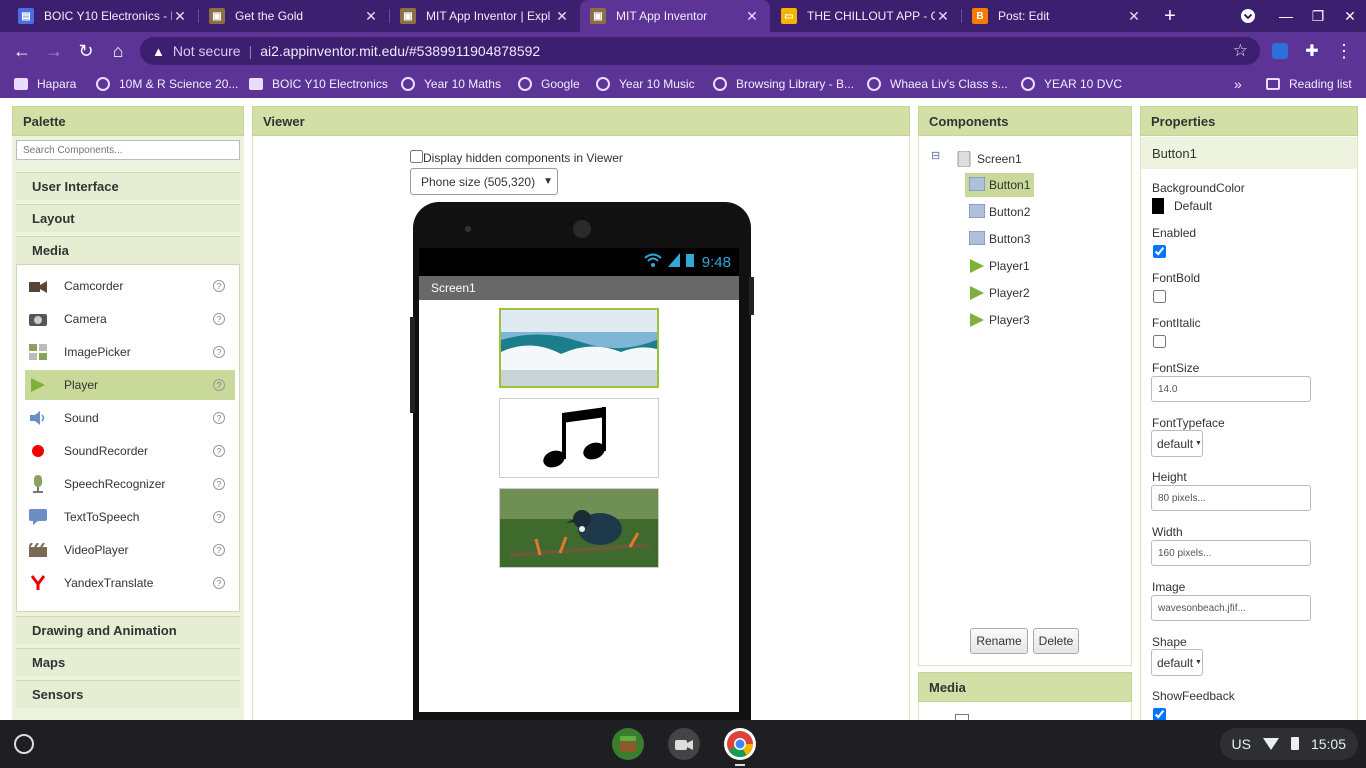  I want to click on minecraft-app-icon, so click(628, 744).